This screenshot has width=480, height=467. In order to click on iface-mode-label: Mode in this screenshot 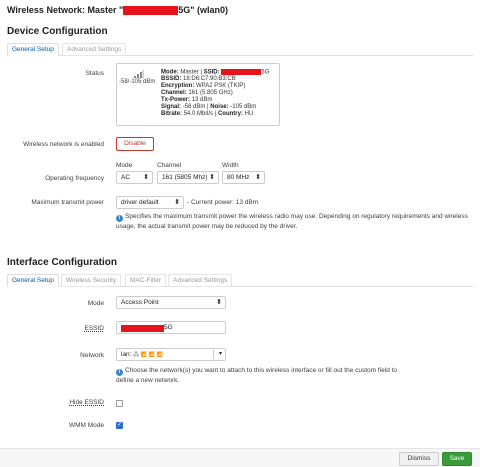, I will do `click(95, 303)`.